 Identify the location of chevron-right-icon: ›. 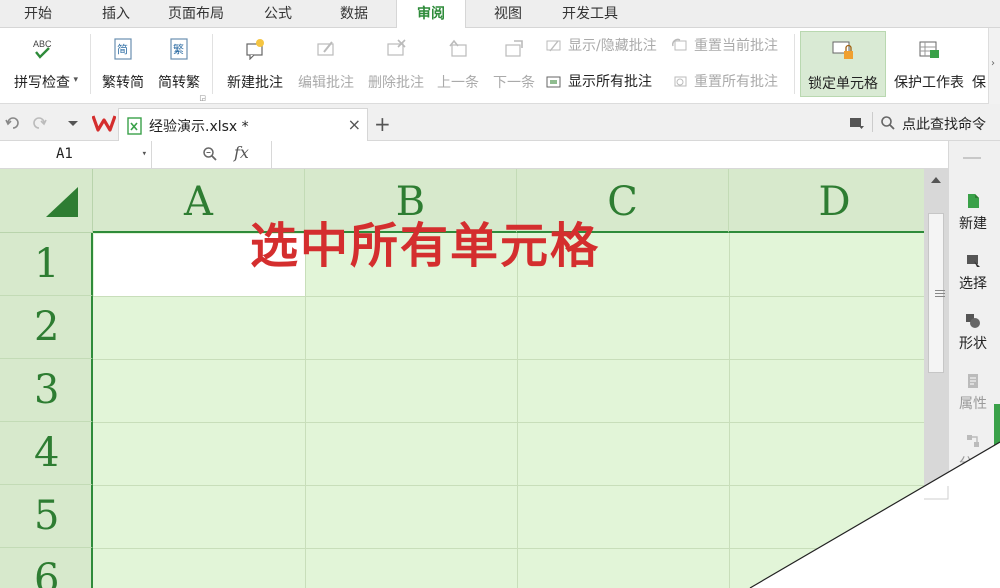
(993, 63).